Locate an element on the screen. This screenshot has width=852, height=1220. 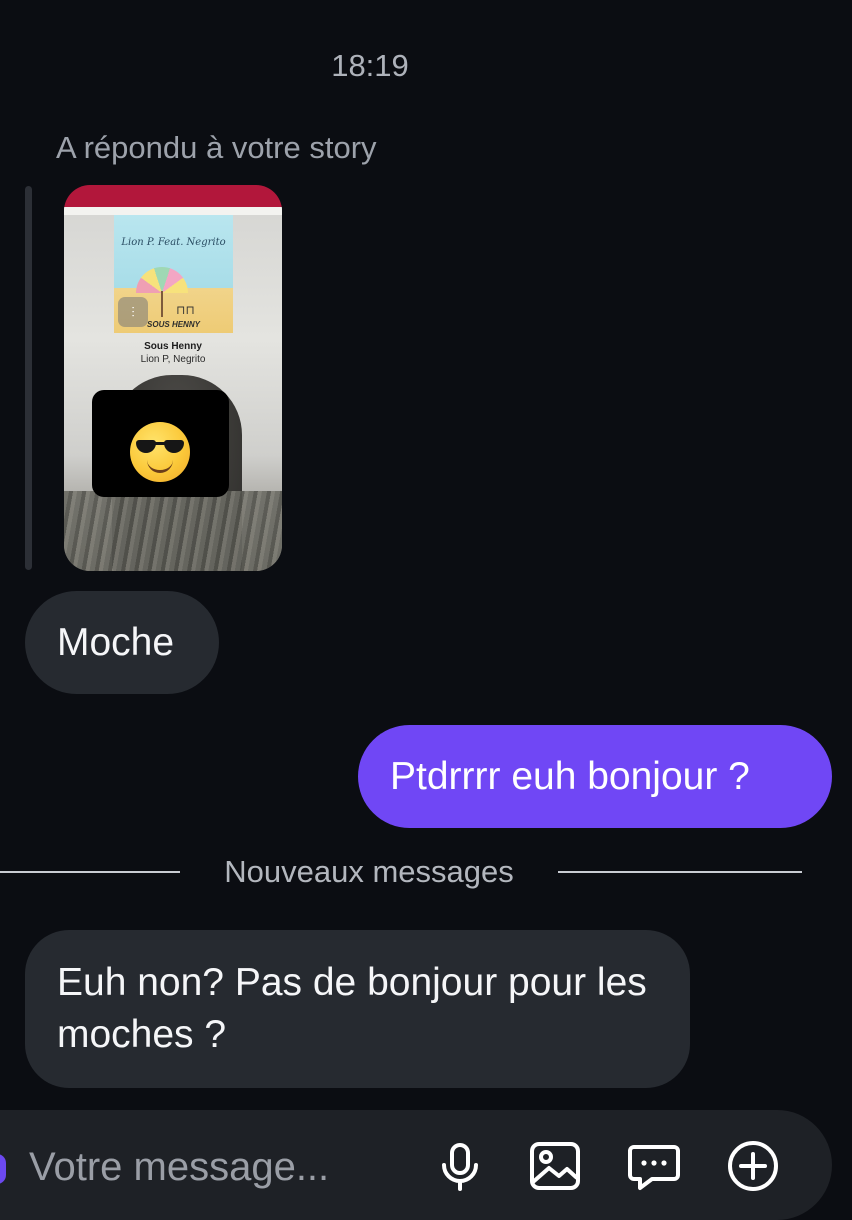
song-title: Sous Henny is located at coordinates (173, 346).